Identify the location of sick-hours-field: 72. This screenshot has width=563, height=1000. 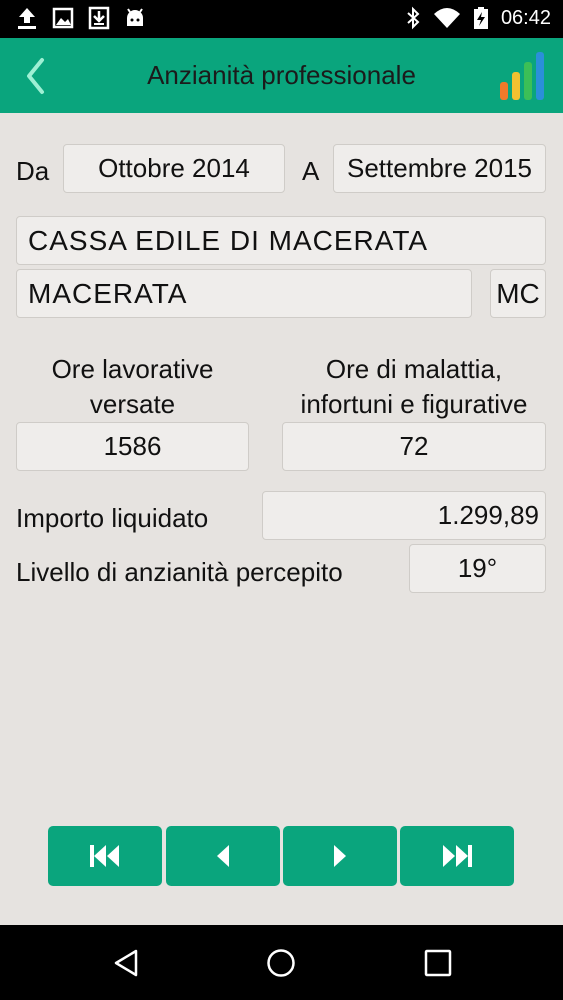
(414, 446).